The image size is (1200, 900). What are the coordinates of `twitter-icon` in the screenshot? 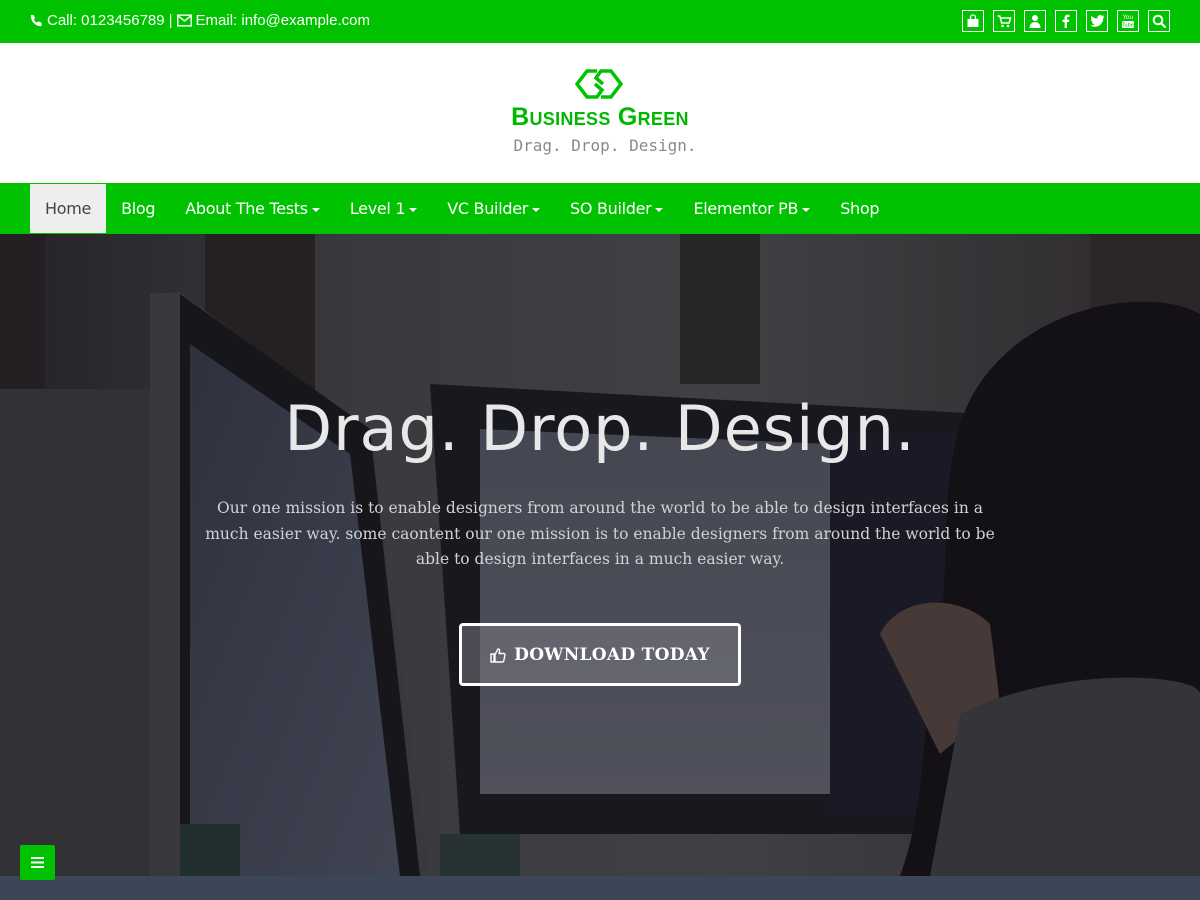 It's located at (1097, 21).